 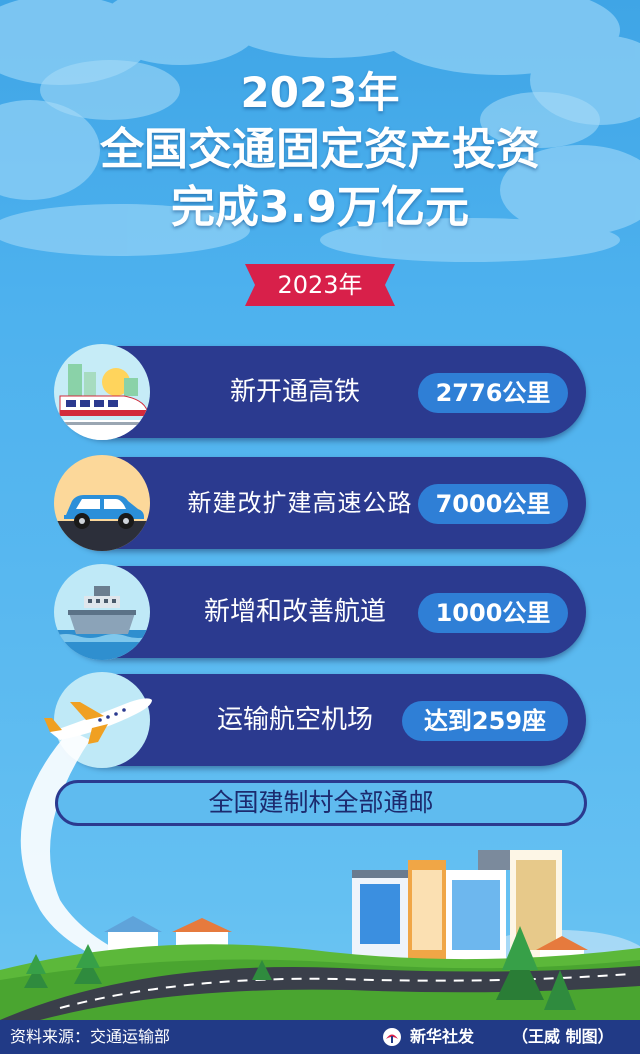 I want to click on ship-icon, so click(x=102, y=612).